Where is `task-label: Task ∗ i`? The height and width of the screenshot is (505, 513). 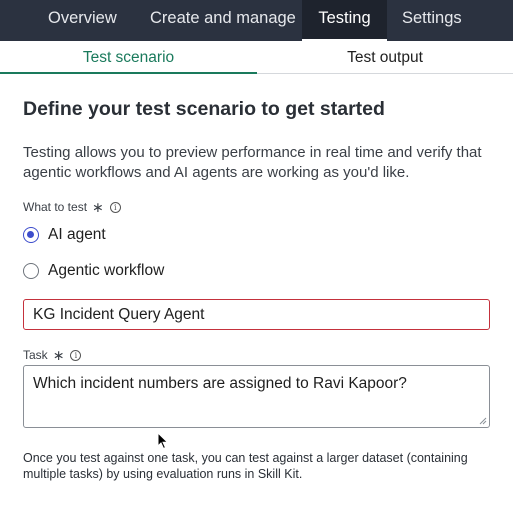
task-label: Task ∗ i is located at coordinates (52, 355).